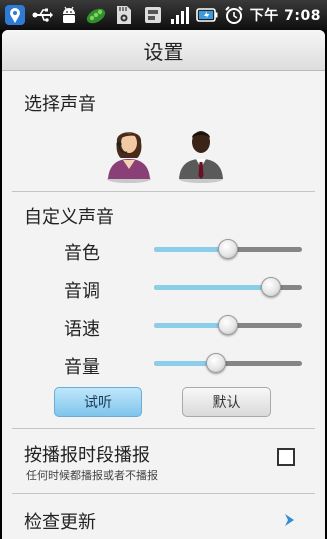  I want to click on page-title: 设置, so click(163, 51).